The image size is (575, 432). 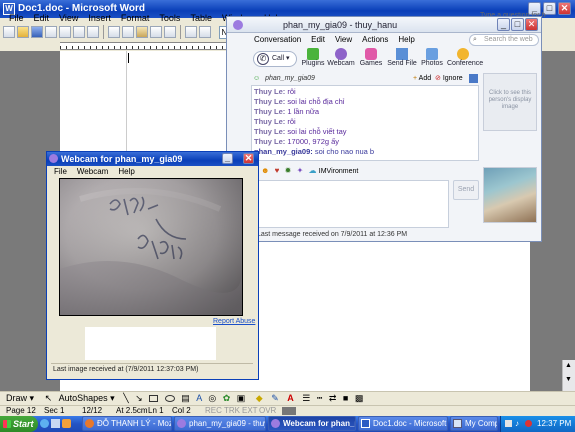 What do you see at coordinates (125, 398) in the screenshot?
I see `line-tool-icon: ╲` at bounding box center [125, 398].